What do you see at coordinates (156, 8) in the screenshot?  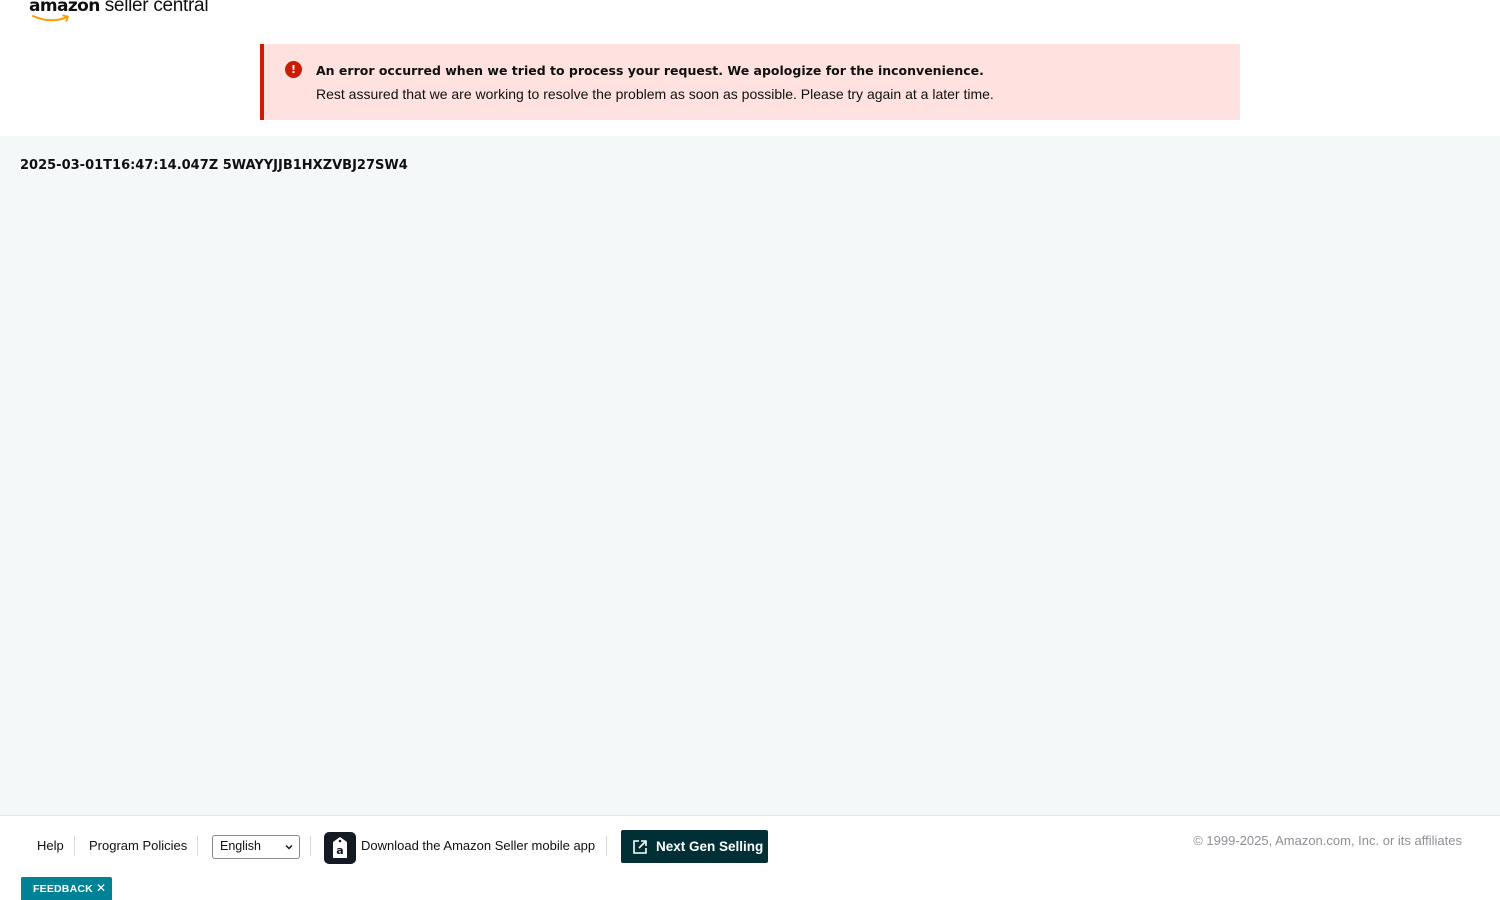 I see `logo-seller-central-text: seller central` at bounding box center [156, 8].